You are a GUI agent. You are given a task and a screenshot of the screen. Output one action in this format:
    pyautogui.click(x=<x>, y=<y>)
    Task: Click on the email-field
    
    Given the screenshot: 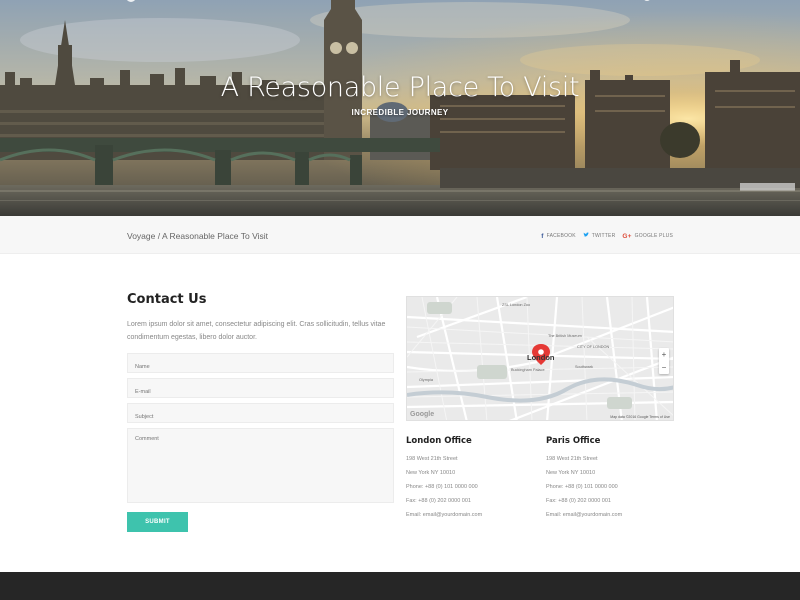 What is the action you would take?
    pyautogui.click(x=260, y=388)
    